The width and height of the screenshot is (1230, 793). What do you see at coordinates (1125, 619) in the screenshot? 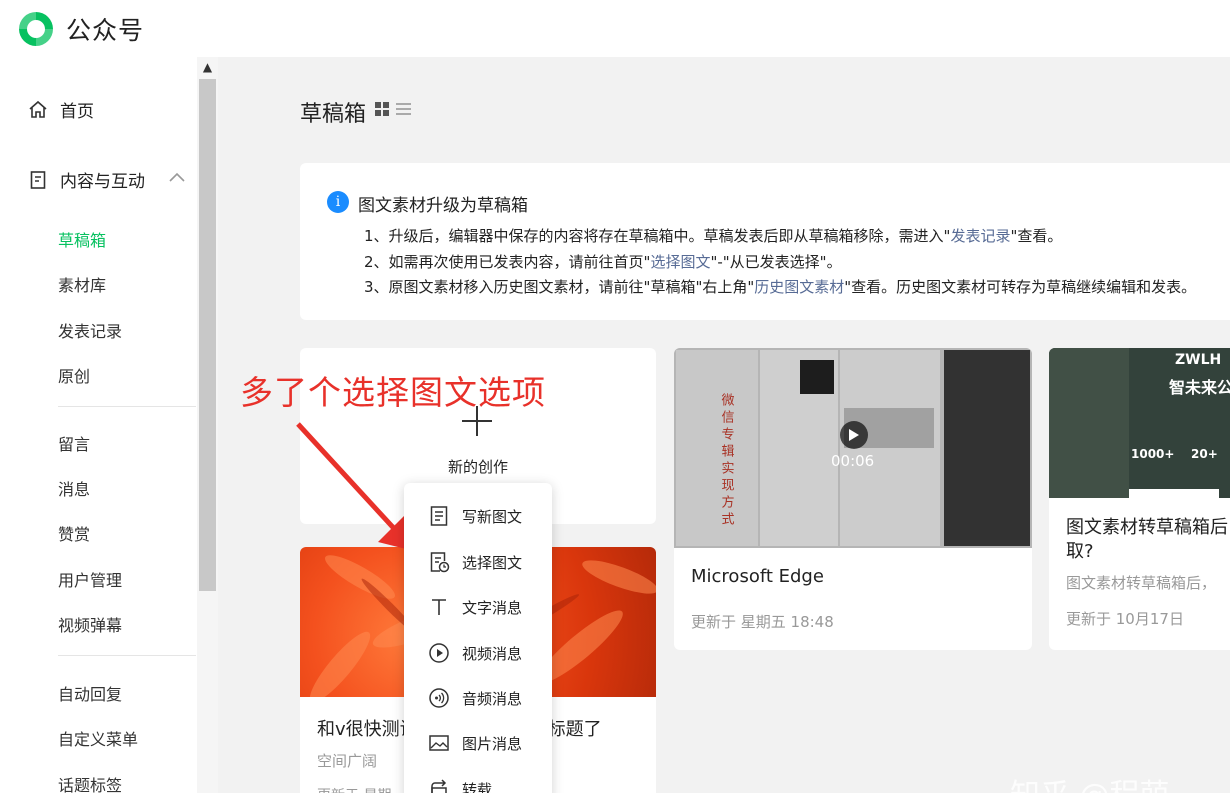
I see `draft-update-time: 更新于 10月17日` at bounding box center [1125, 619].